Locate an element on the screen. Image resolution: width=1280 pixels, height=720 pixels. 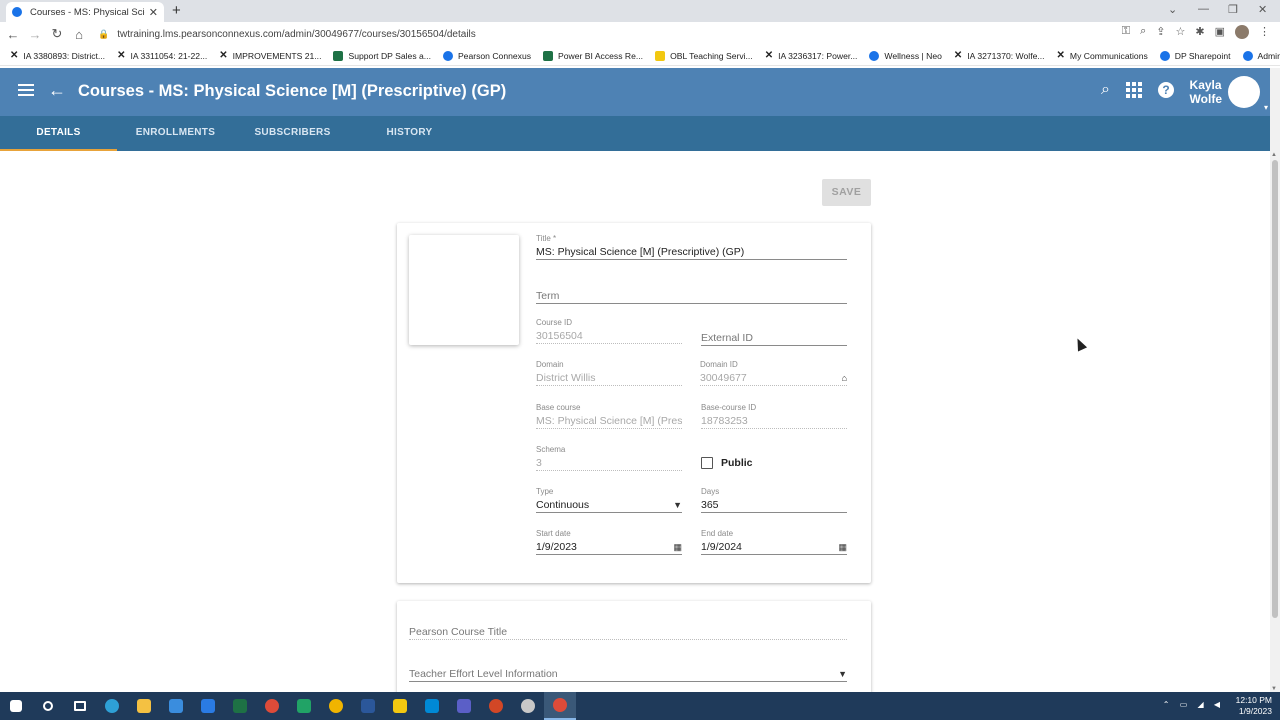
app-icon is located at coordinates (528, 706).